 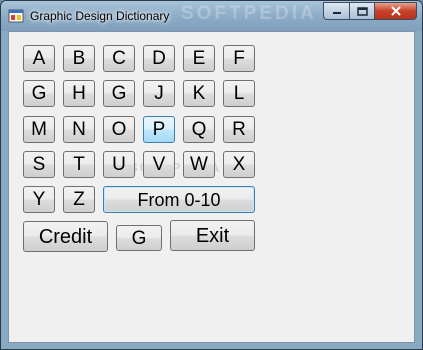 I want to click on letter-j-button: J, so click(x=159, y=93).